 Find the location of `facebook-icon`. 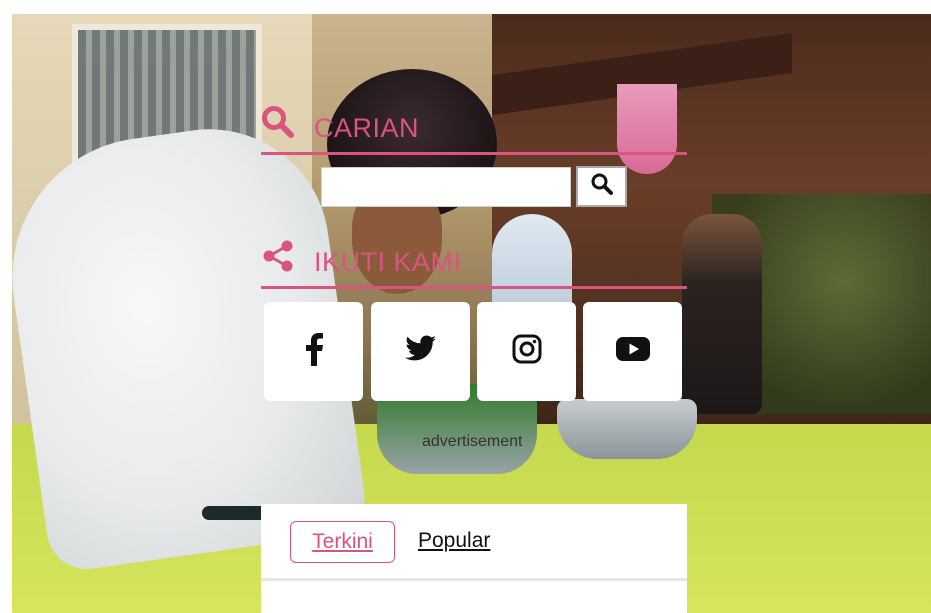

facebook-icon is located at coordinates (314, 351).